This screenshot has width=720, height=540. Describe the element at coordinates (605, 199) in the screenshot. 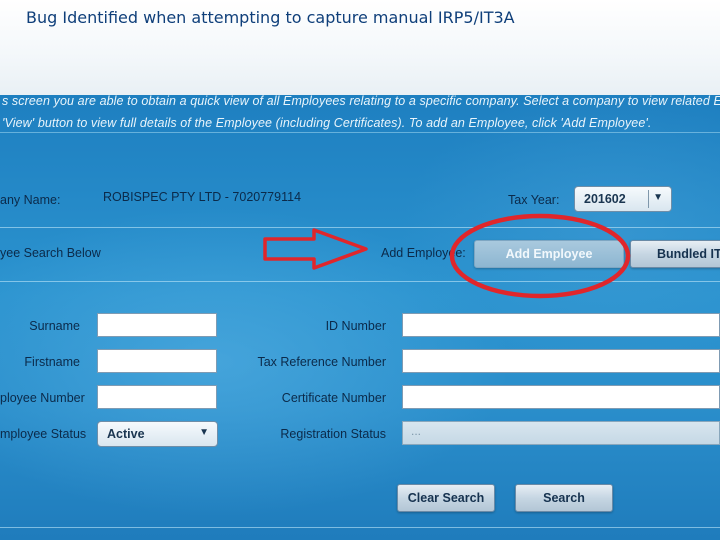

I see `tax-year-value: 201602` at that location.